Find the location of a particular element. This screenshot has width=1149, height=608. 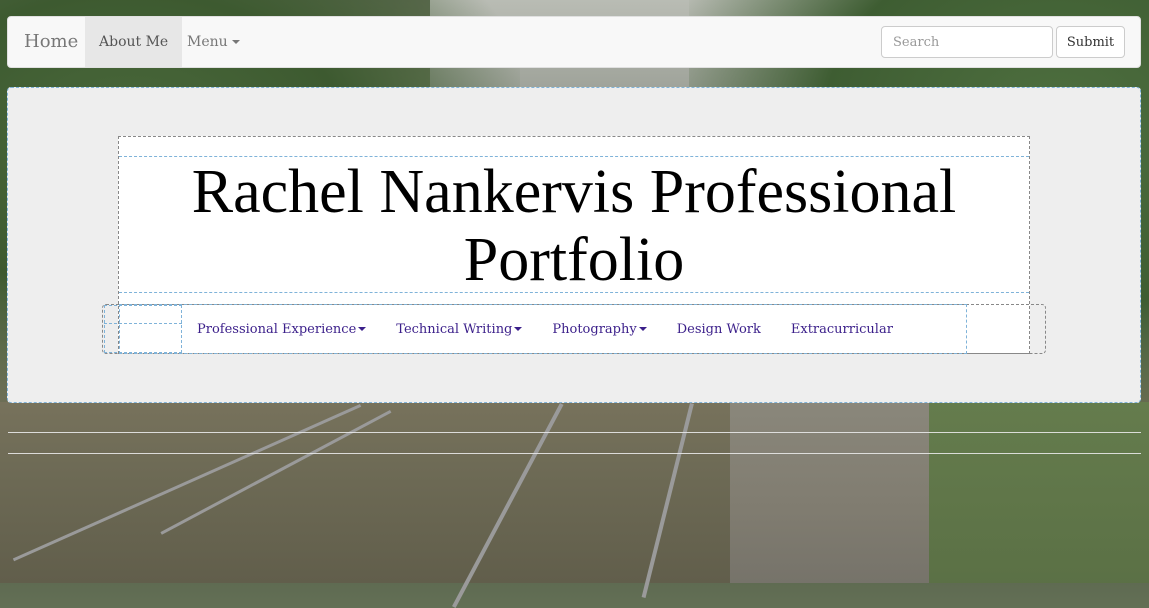

subnav-item-label: Extracurricular is located at coordinates (841, 329).